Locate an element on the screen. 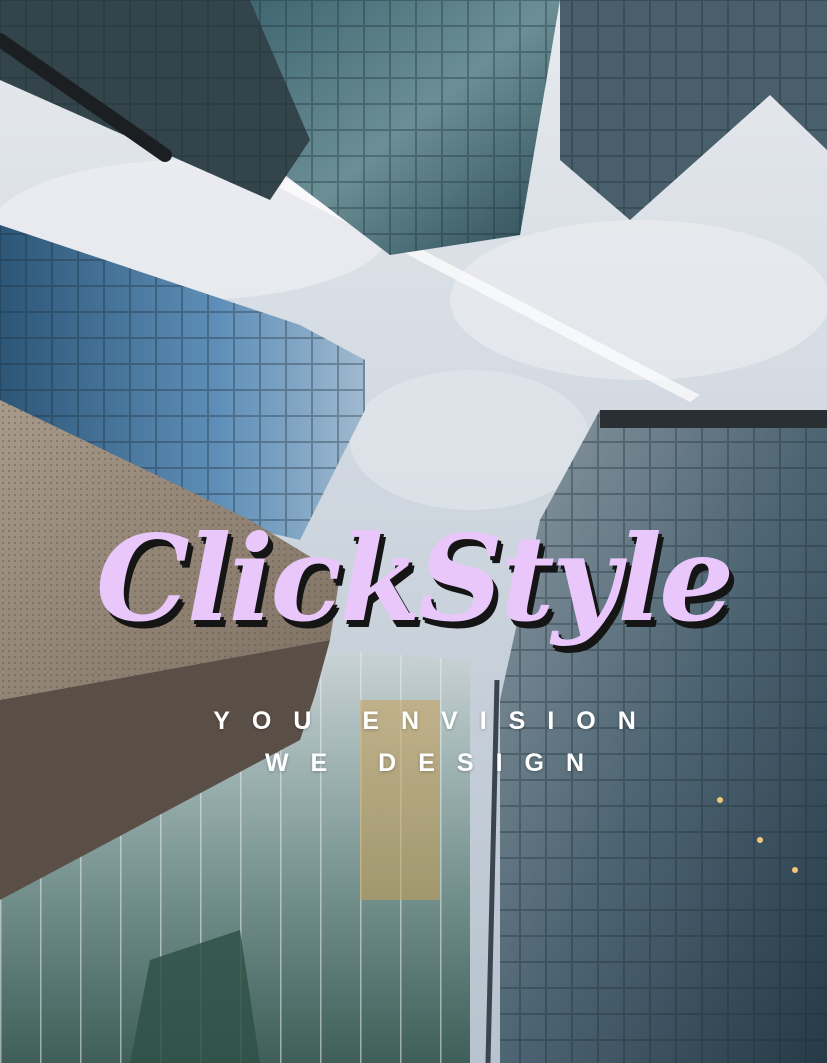  brand-logo-text: ClickStyle is located at coordinates (414, 578).